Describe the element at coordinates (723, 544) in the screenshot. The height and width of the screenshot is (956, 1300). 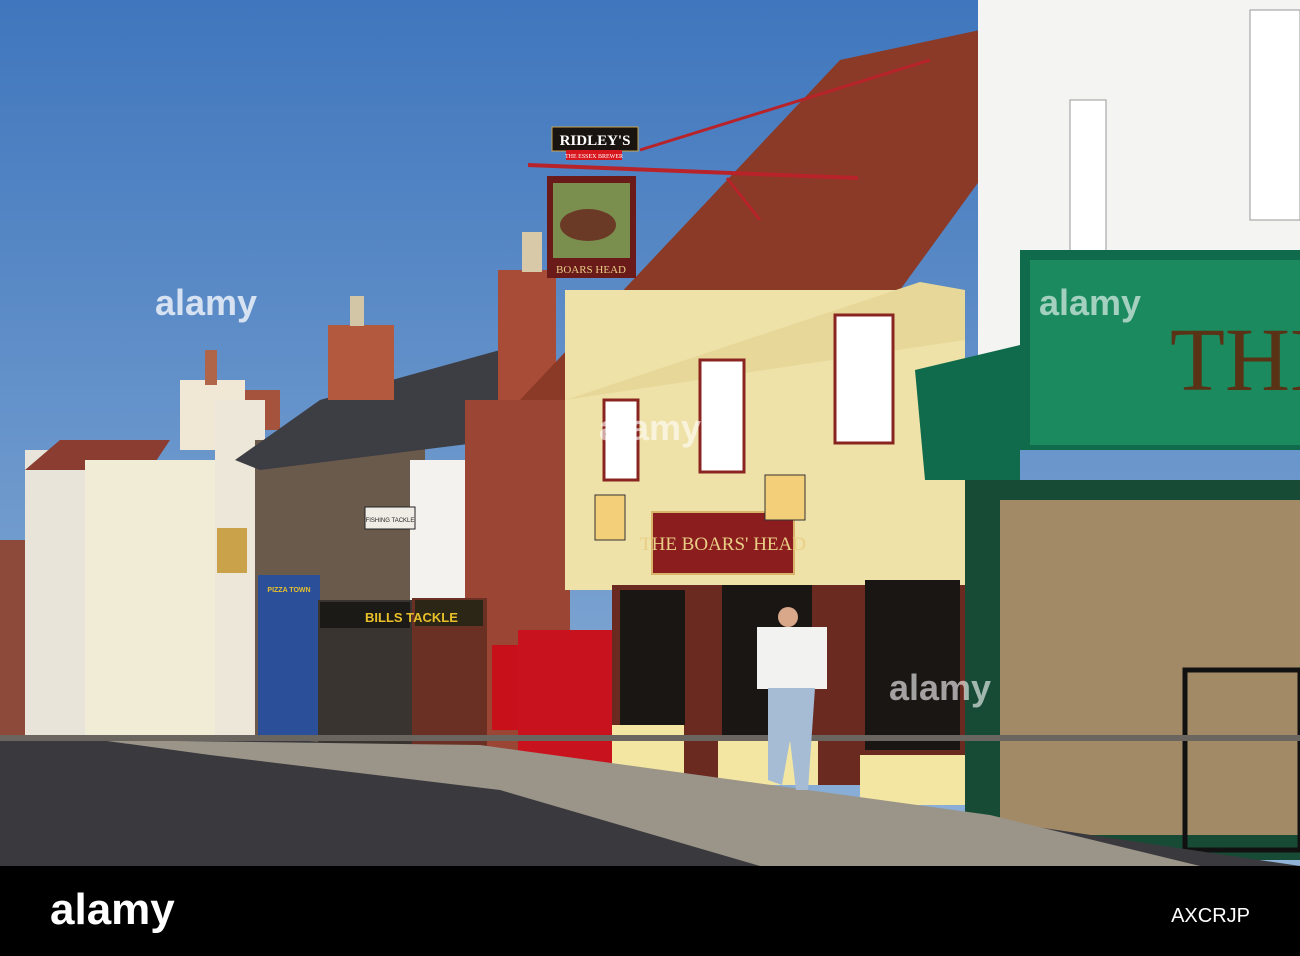
I see `pub-fascia-text: THE BOARS' HEAD` at that location.